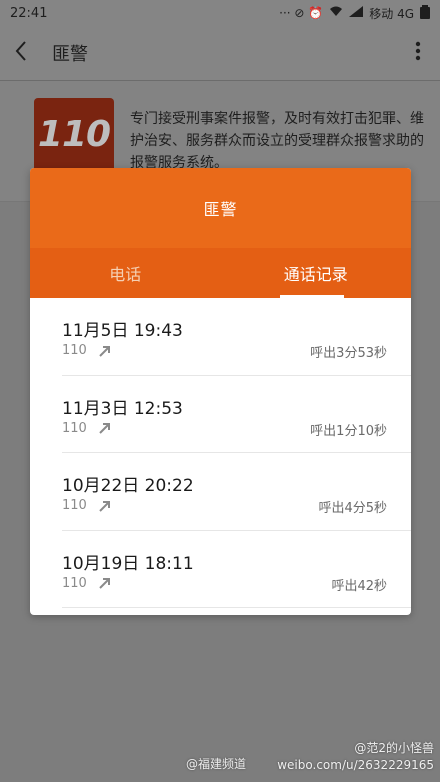 This screenshot has width=440, height=782. Describe the element at coordinates (128, 486) in the screenshot. I see `call-time: 10月22日 20:22` at that location.